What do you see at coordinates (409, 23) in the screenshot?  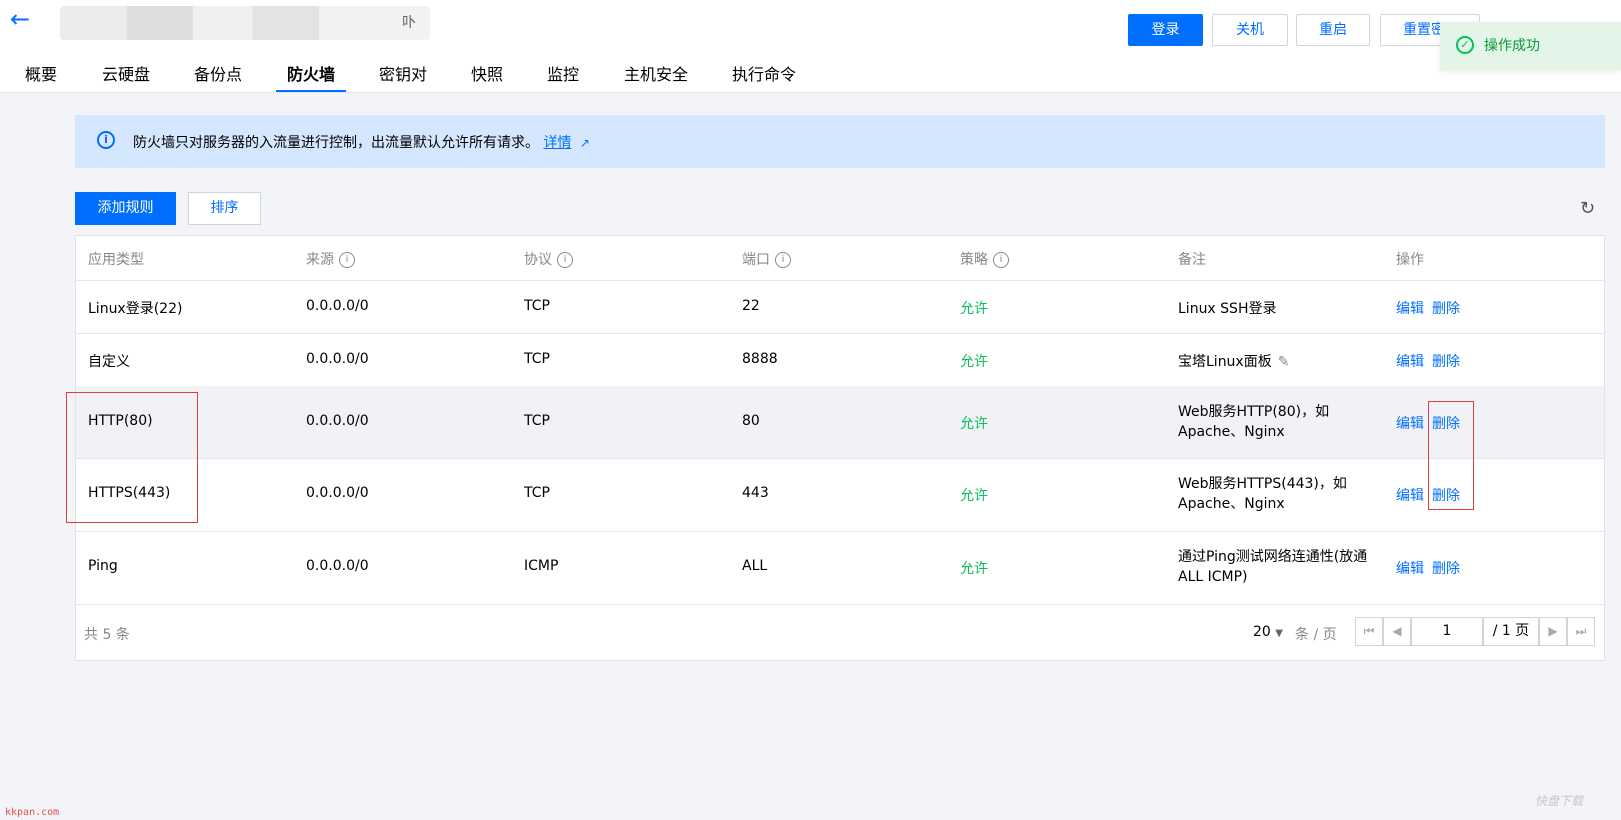 I see `partial-title: 卟` at bounding box center [409, 23].